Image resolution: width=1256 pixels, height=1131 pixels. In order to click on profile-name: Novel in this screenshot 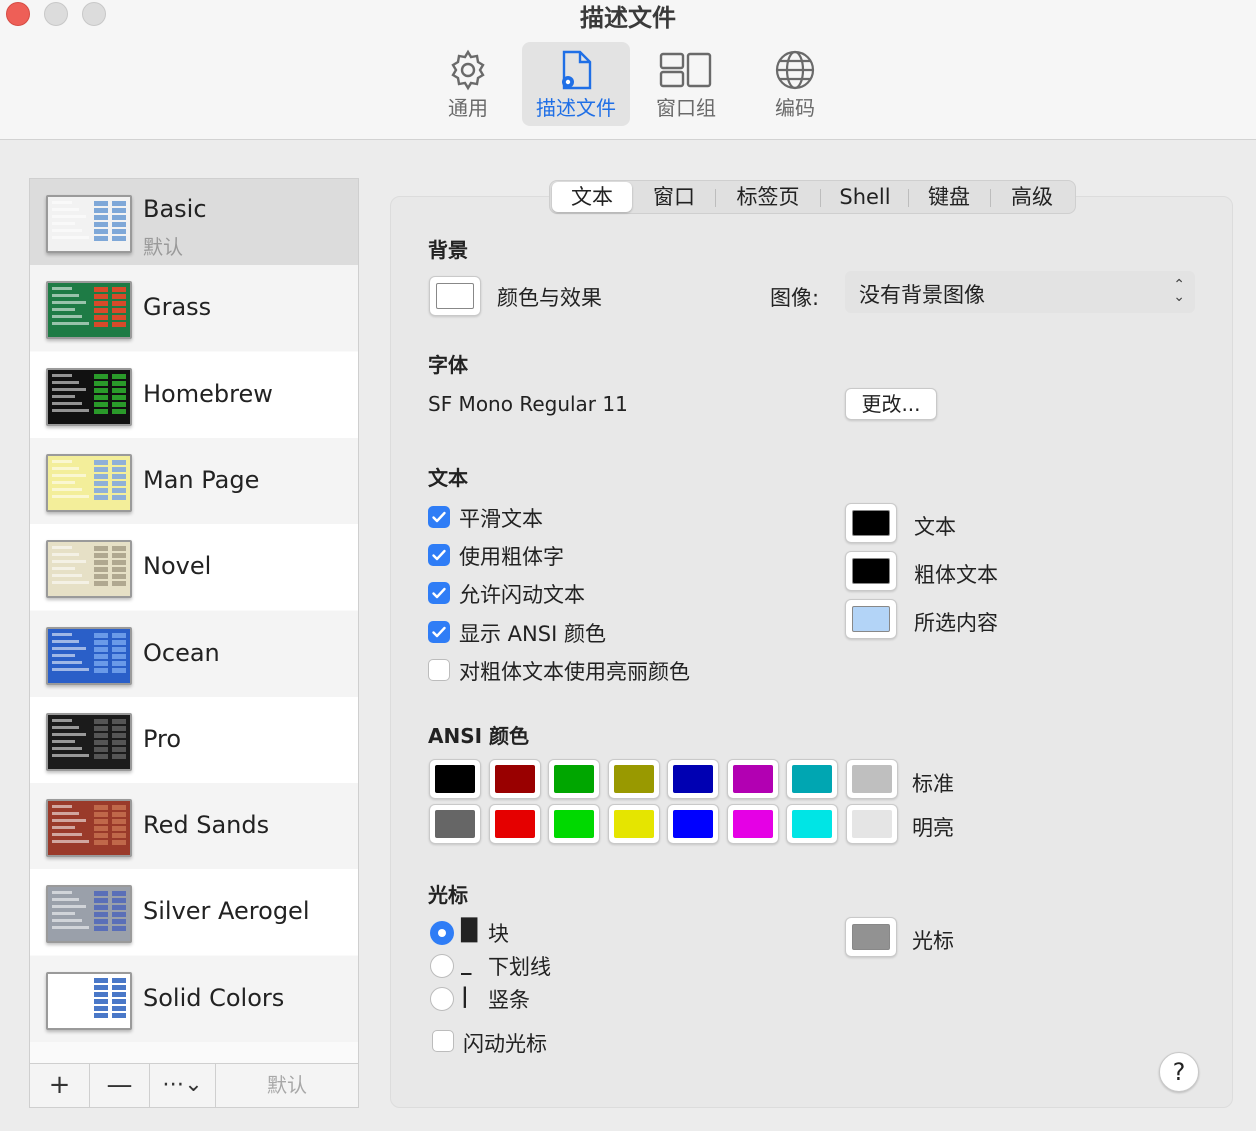, I will do `click(177, 566)`.